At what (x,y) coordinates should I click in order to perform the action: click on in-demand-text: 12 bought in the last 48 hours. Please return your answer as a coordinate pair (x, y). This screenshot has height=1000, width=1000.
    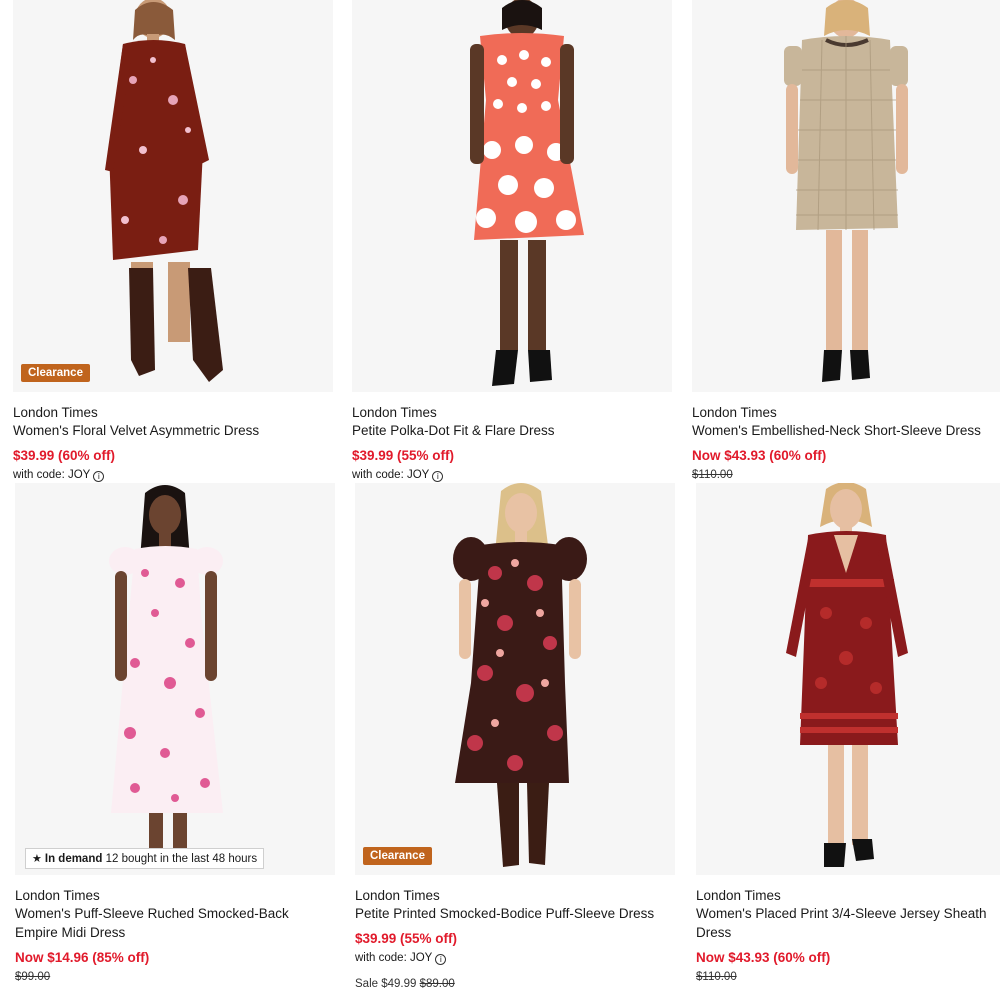
    Looking at the image, I should click on (181, 859).